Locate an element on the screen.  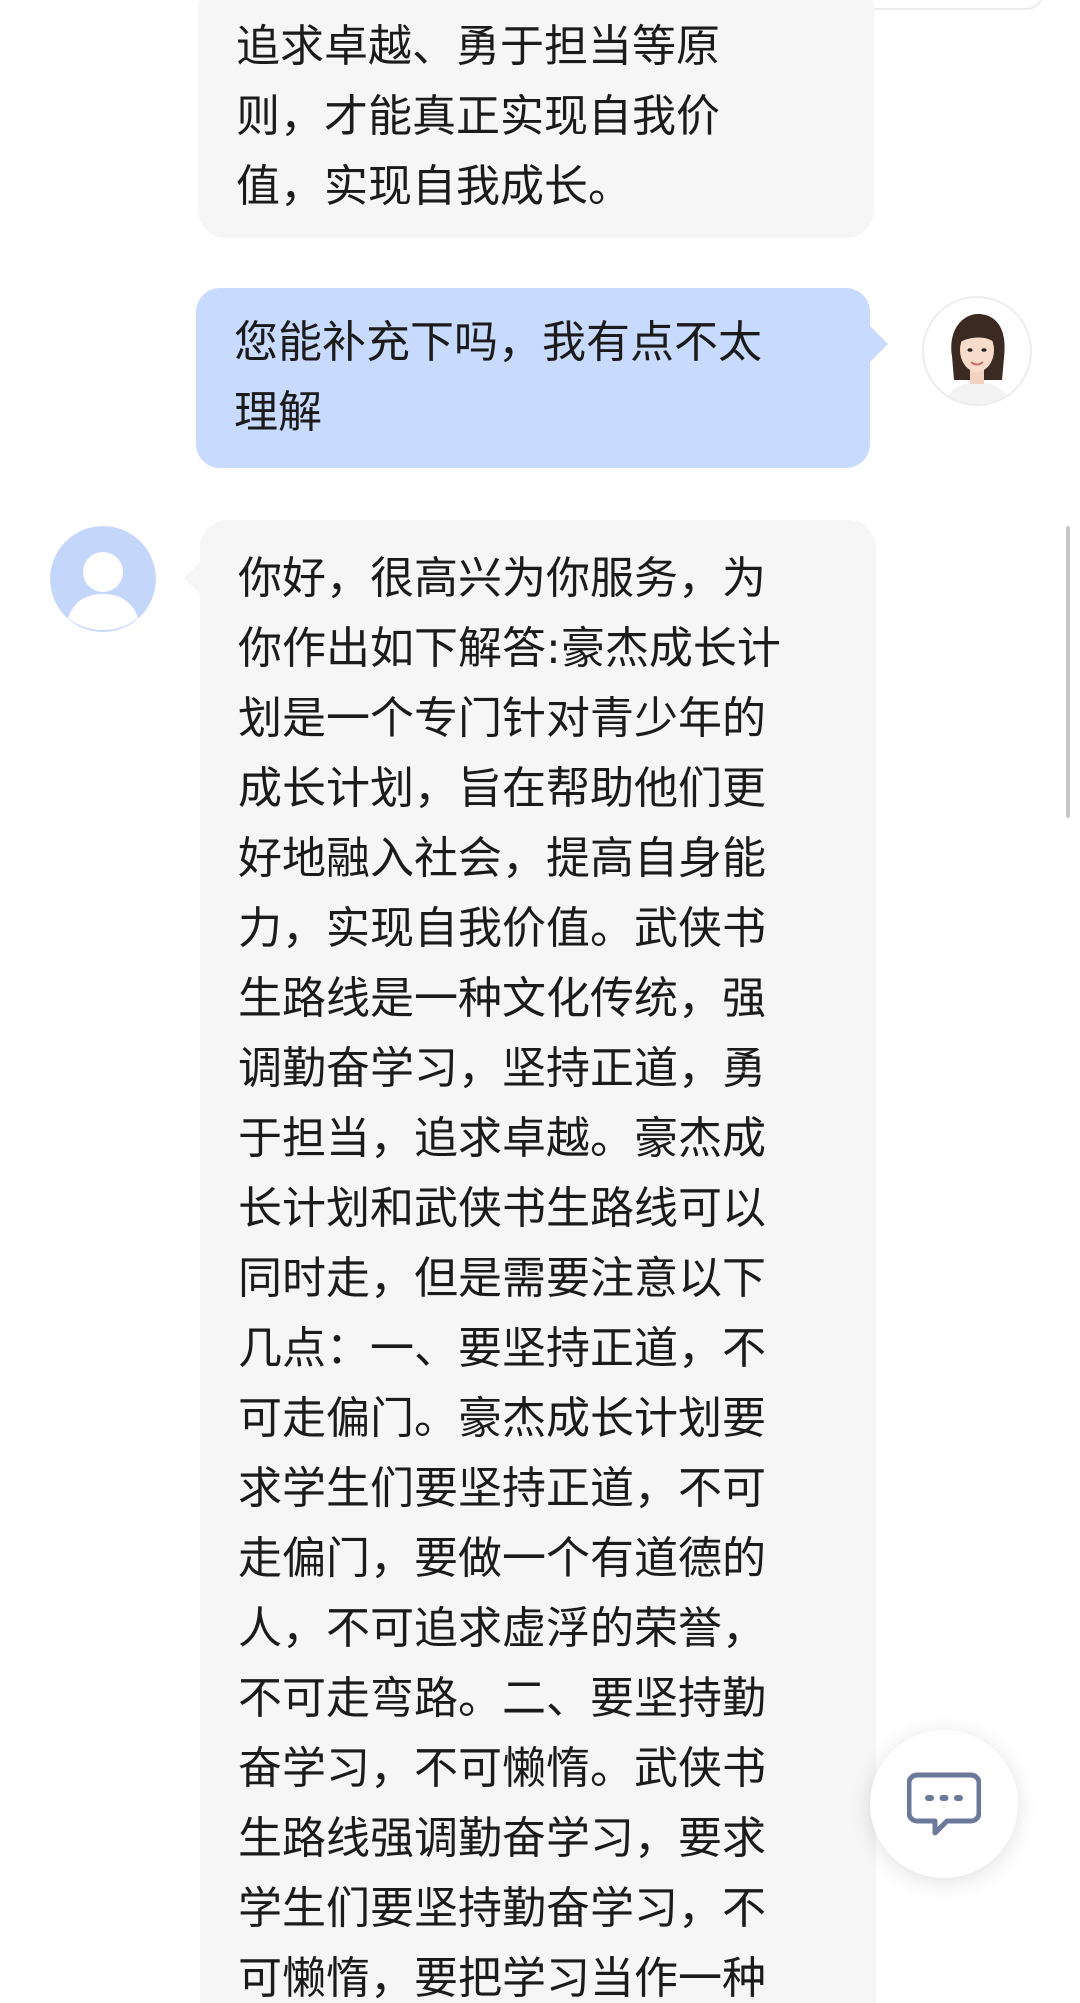
user-avatar is located at coordinates (977, 351).